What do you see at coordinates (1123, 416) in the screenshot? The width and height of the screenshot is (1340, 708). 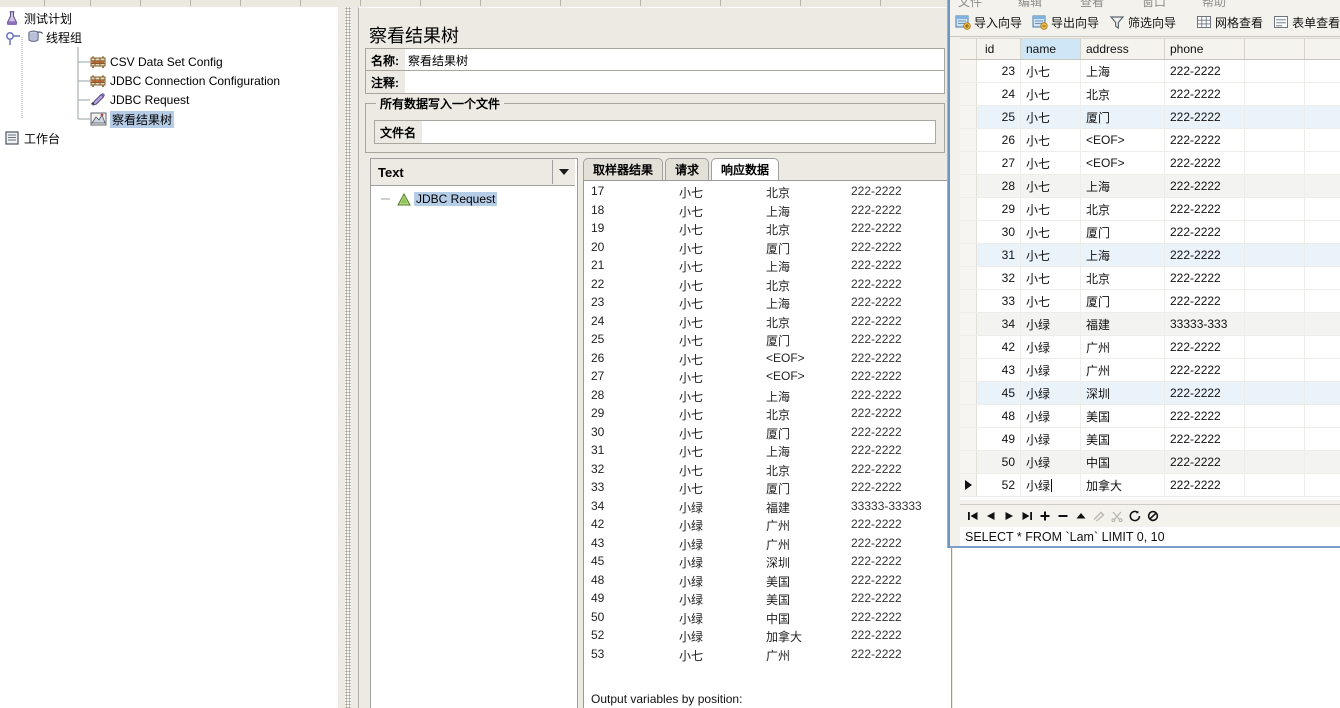 I see `db-cell-address: 美国` at bounding box center [1123, 416].